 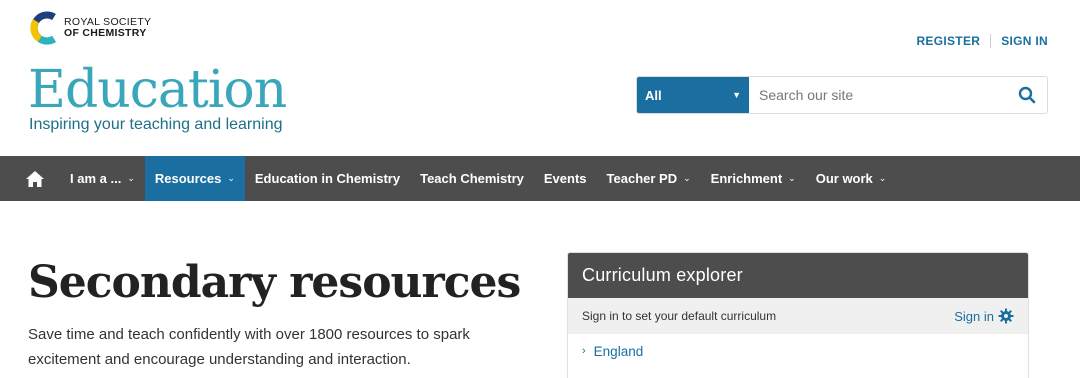 I want to click on nav-item-education-in-chemistry: Education in Chemistry, so click(x=327, y=178).